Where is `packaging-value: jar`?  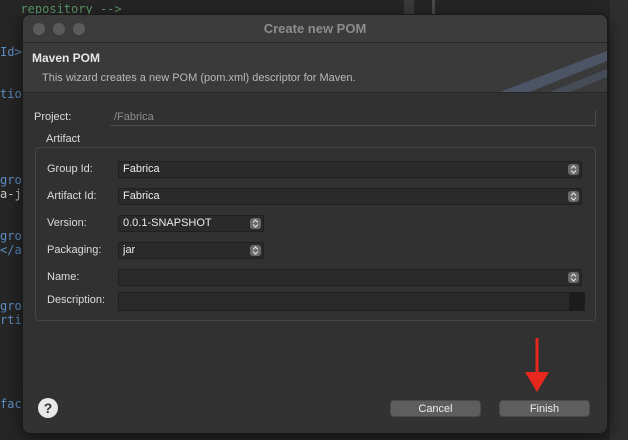 packaging-value: jar is located at coordinates (129, 250).